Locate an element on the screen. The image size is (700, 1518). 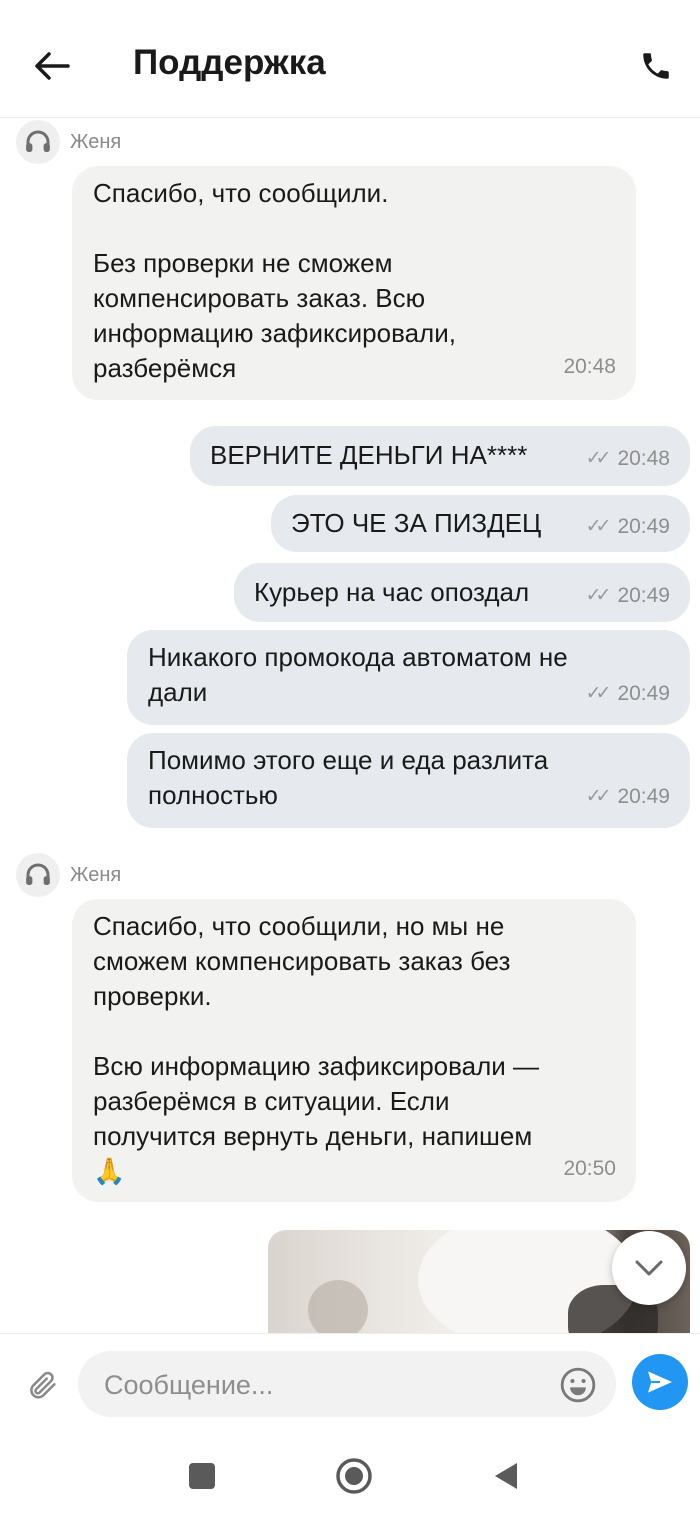
scroll-down-button is located at coordinates (649, 1268).